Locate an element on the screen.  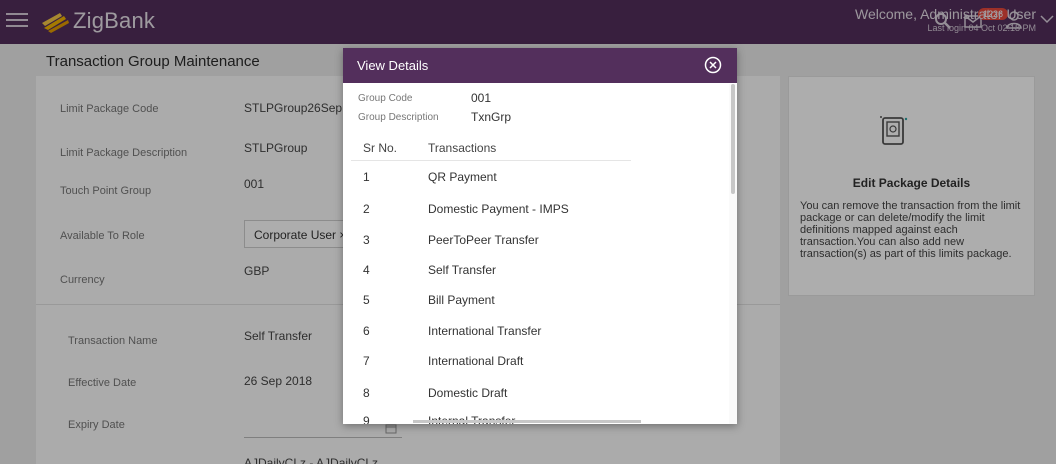
transaction-cell: Self Transfer is located at coordinates (462, 270).